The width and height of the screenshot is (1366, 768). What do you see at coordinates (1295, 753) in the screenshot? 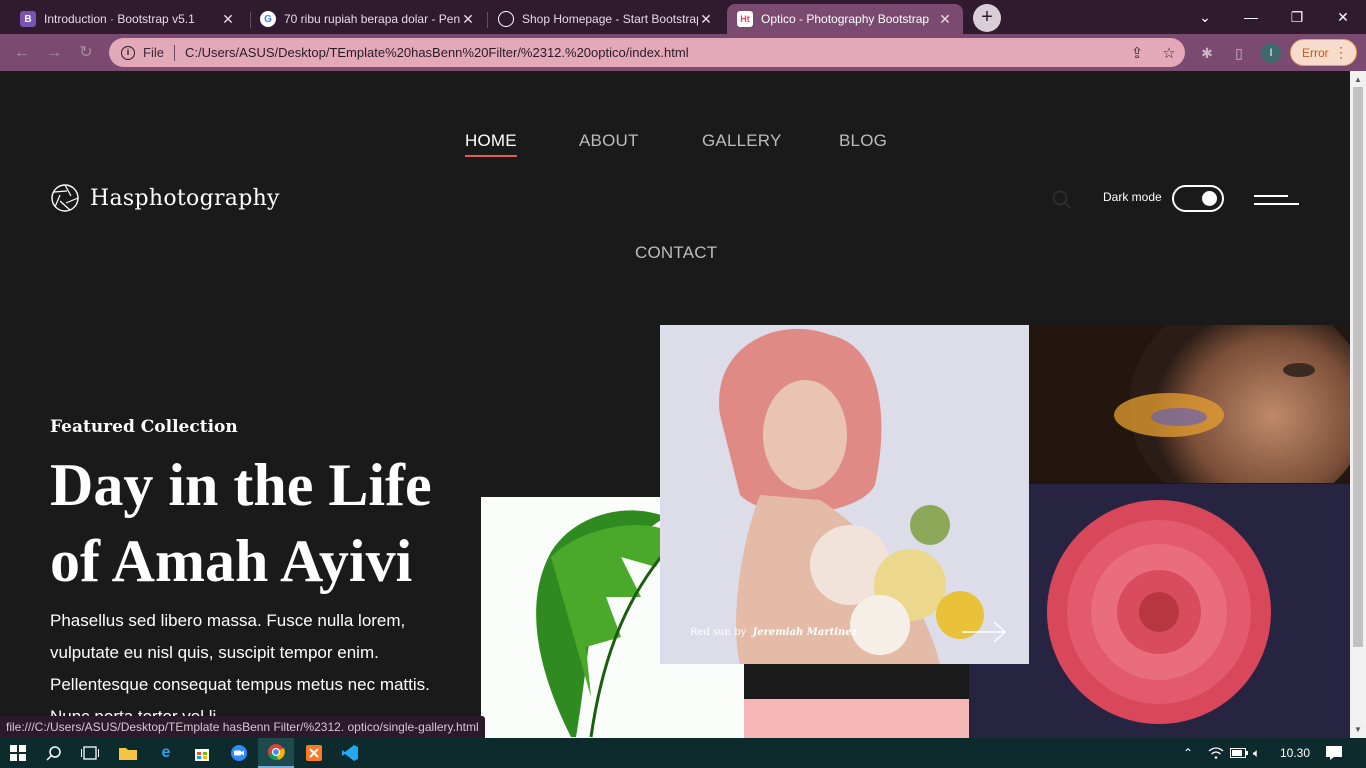
I see `clock: 10.30` at bounding box center [1295, 753].